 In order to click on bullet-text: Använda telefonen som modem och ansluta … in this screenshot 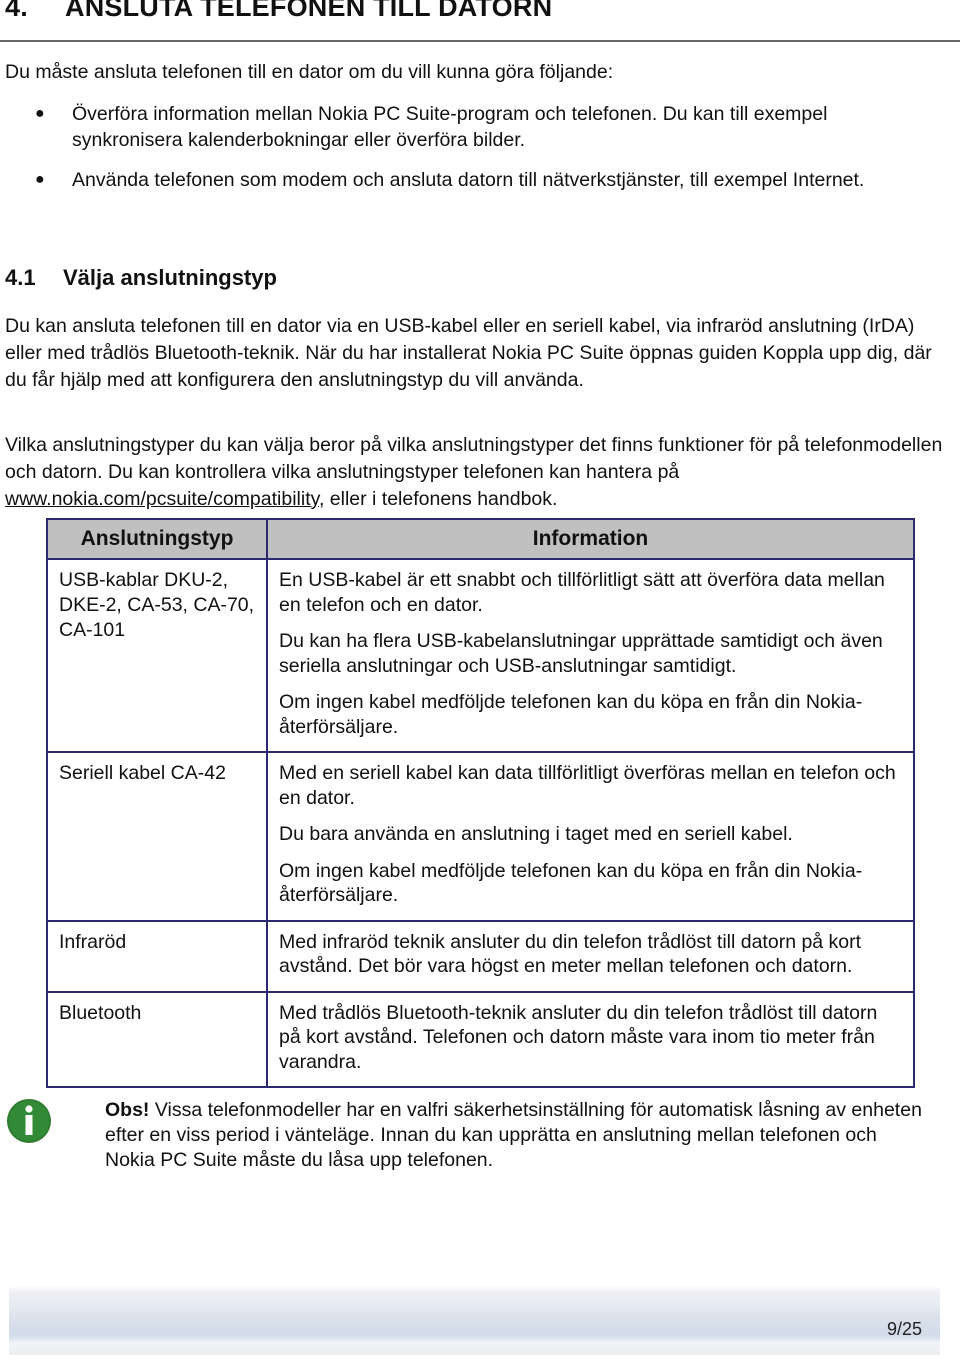, I will do `click(468, 180)`.